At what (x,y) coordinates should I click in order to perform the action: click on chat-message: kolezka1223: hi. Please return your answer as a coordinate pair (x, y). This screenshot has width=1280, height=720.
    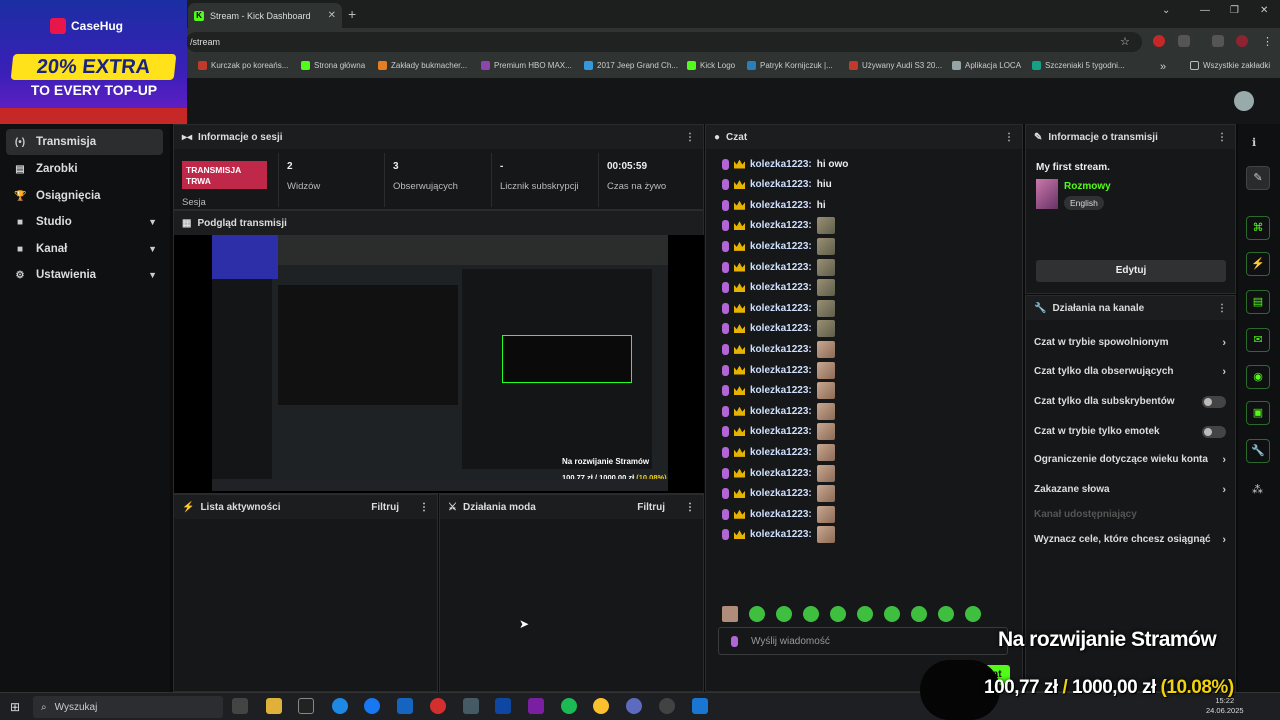
    Looking at the image, I should click on (774, 205).